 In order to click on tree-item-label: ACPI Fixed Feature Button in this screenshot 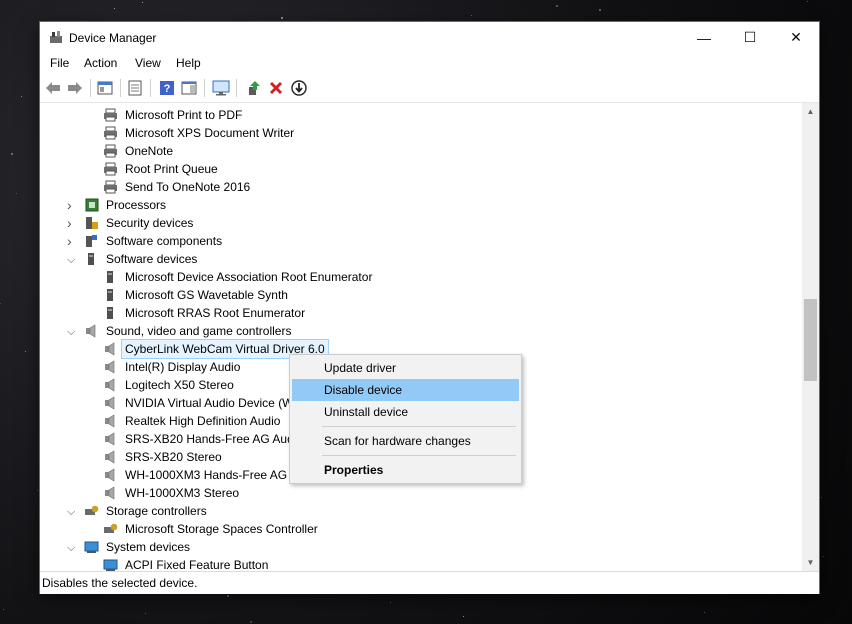, I will do `click(197, 564)`.